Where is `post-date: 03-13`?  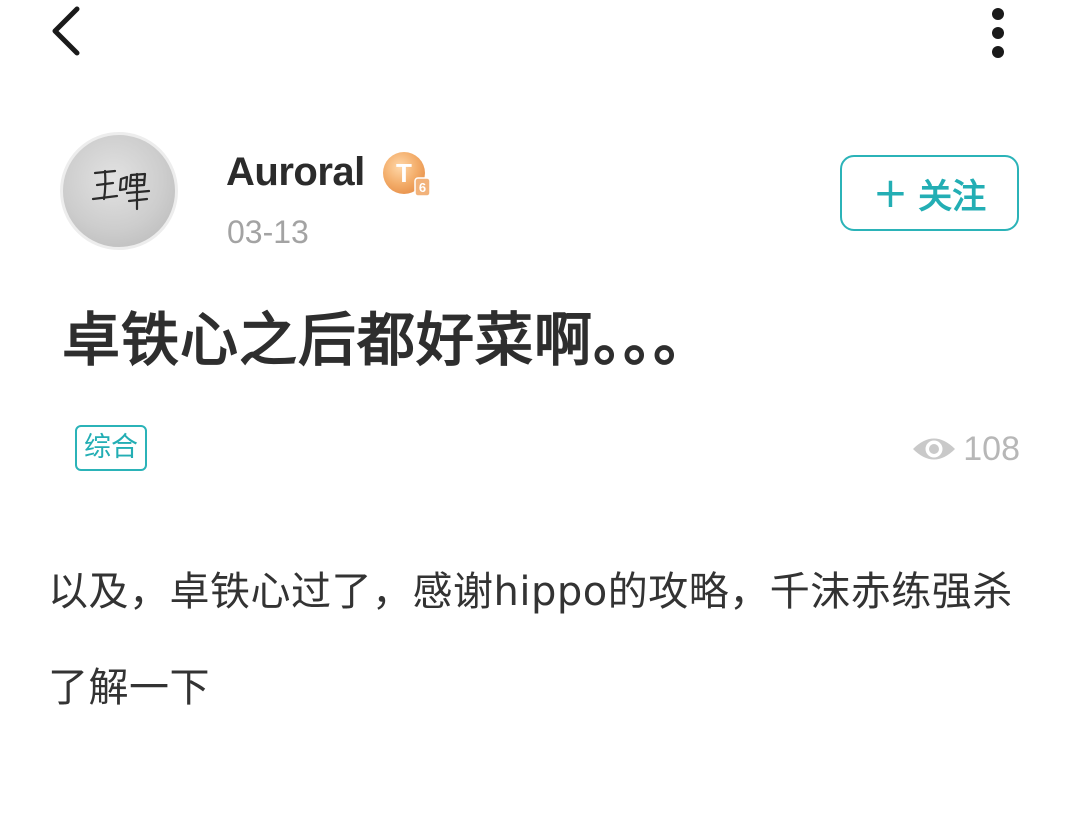
post-date: 03-13 is located at coordinates (268, 232).